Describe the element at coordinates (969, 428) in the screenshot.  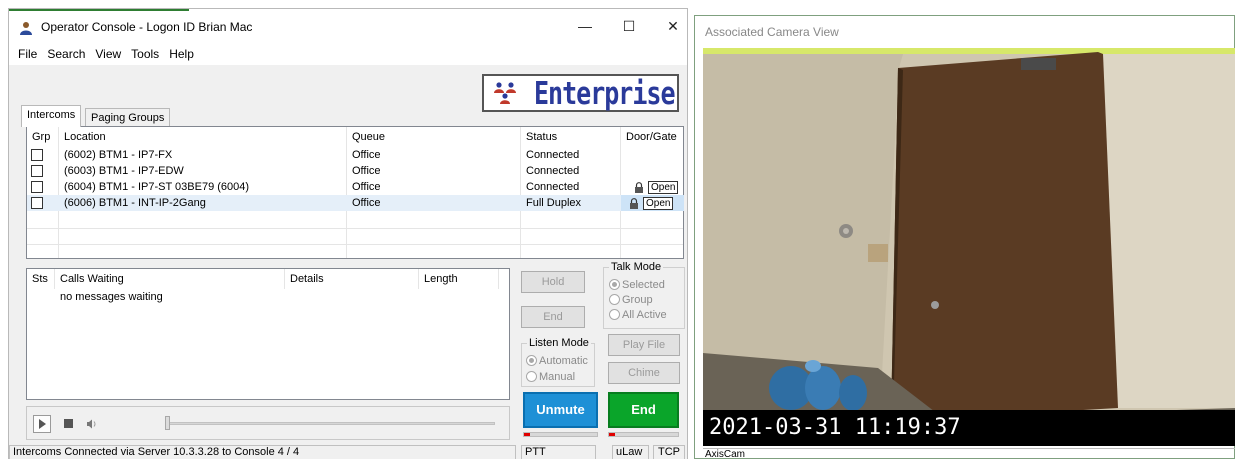
I see `camera-timestamp: 2021-03-31 11:19:37` at that location.